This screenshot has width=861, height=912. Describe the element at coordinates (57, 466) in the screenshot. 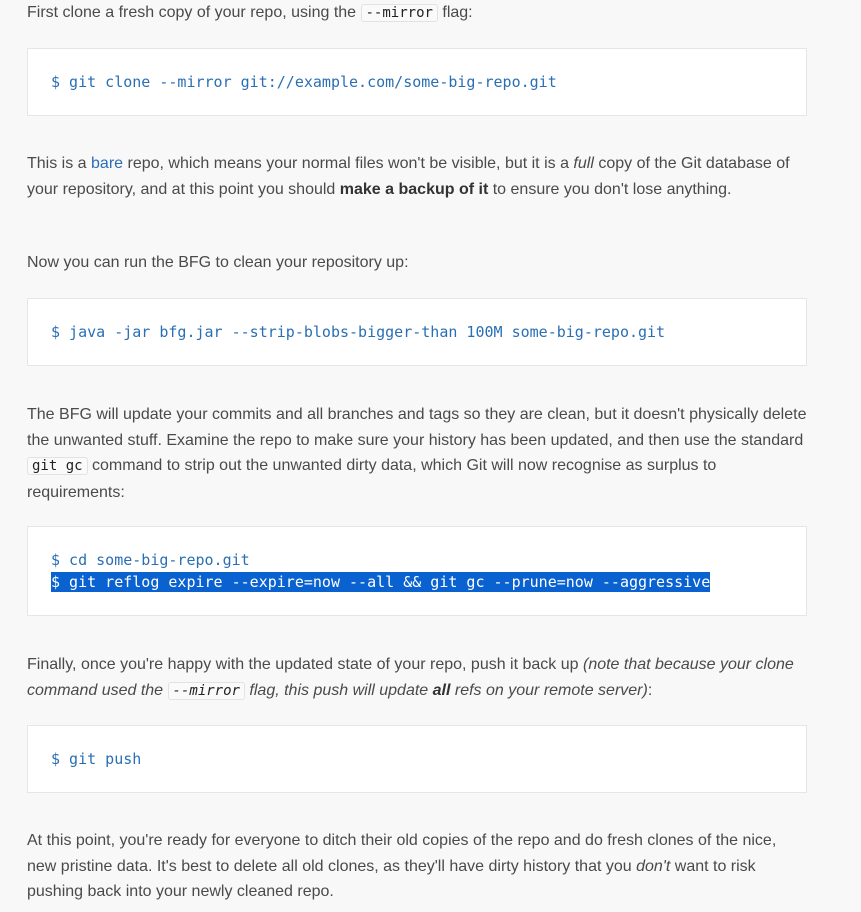

I see `inline-code-git-gc: git gc` at that location.